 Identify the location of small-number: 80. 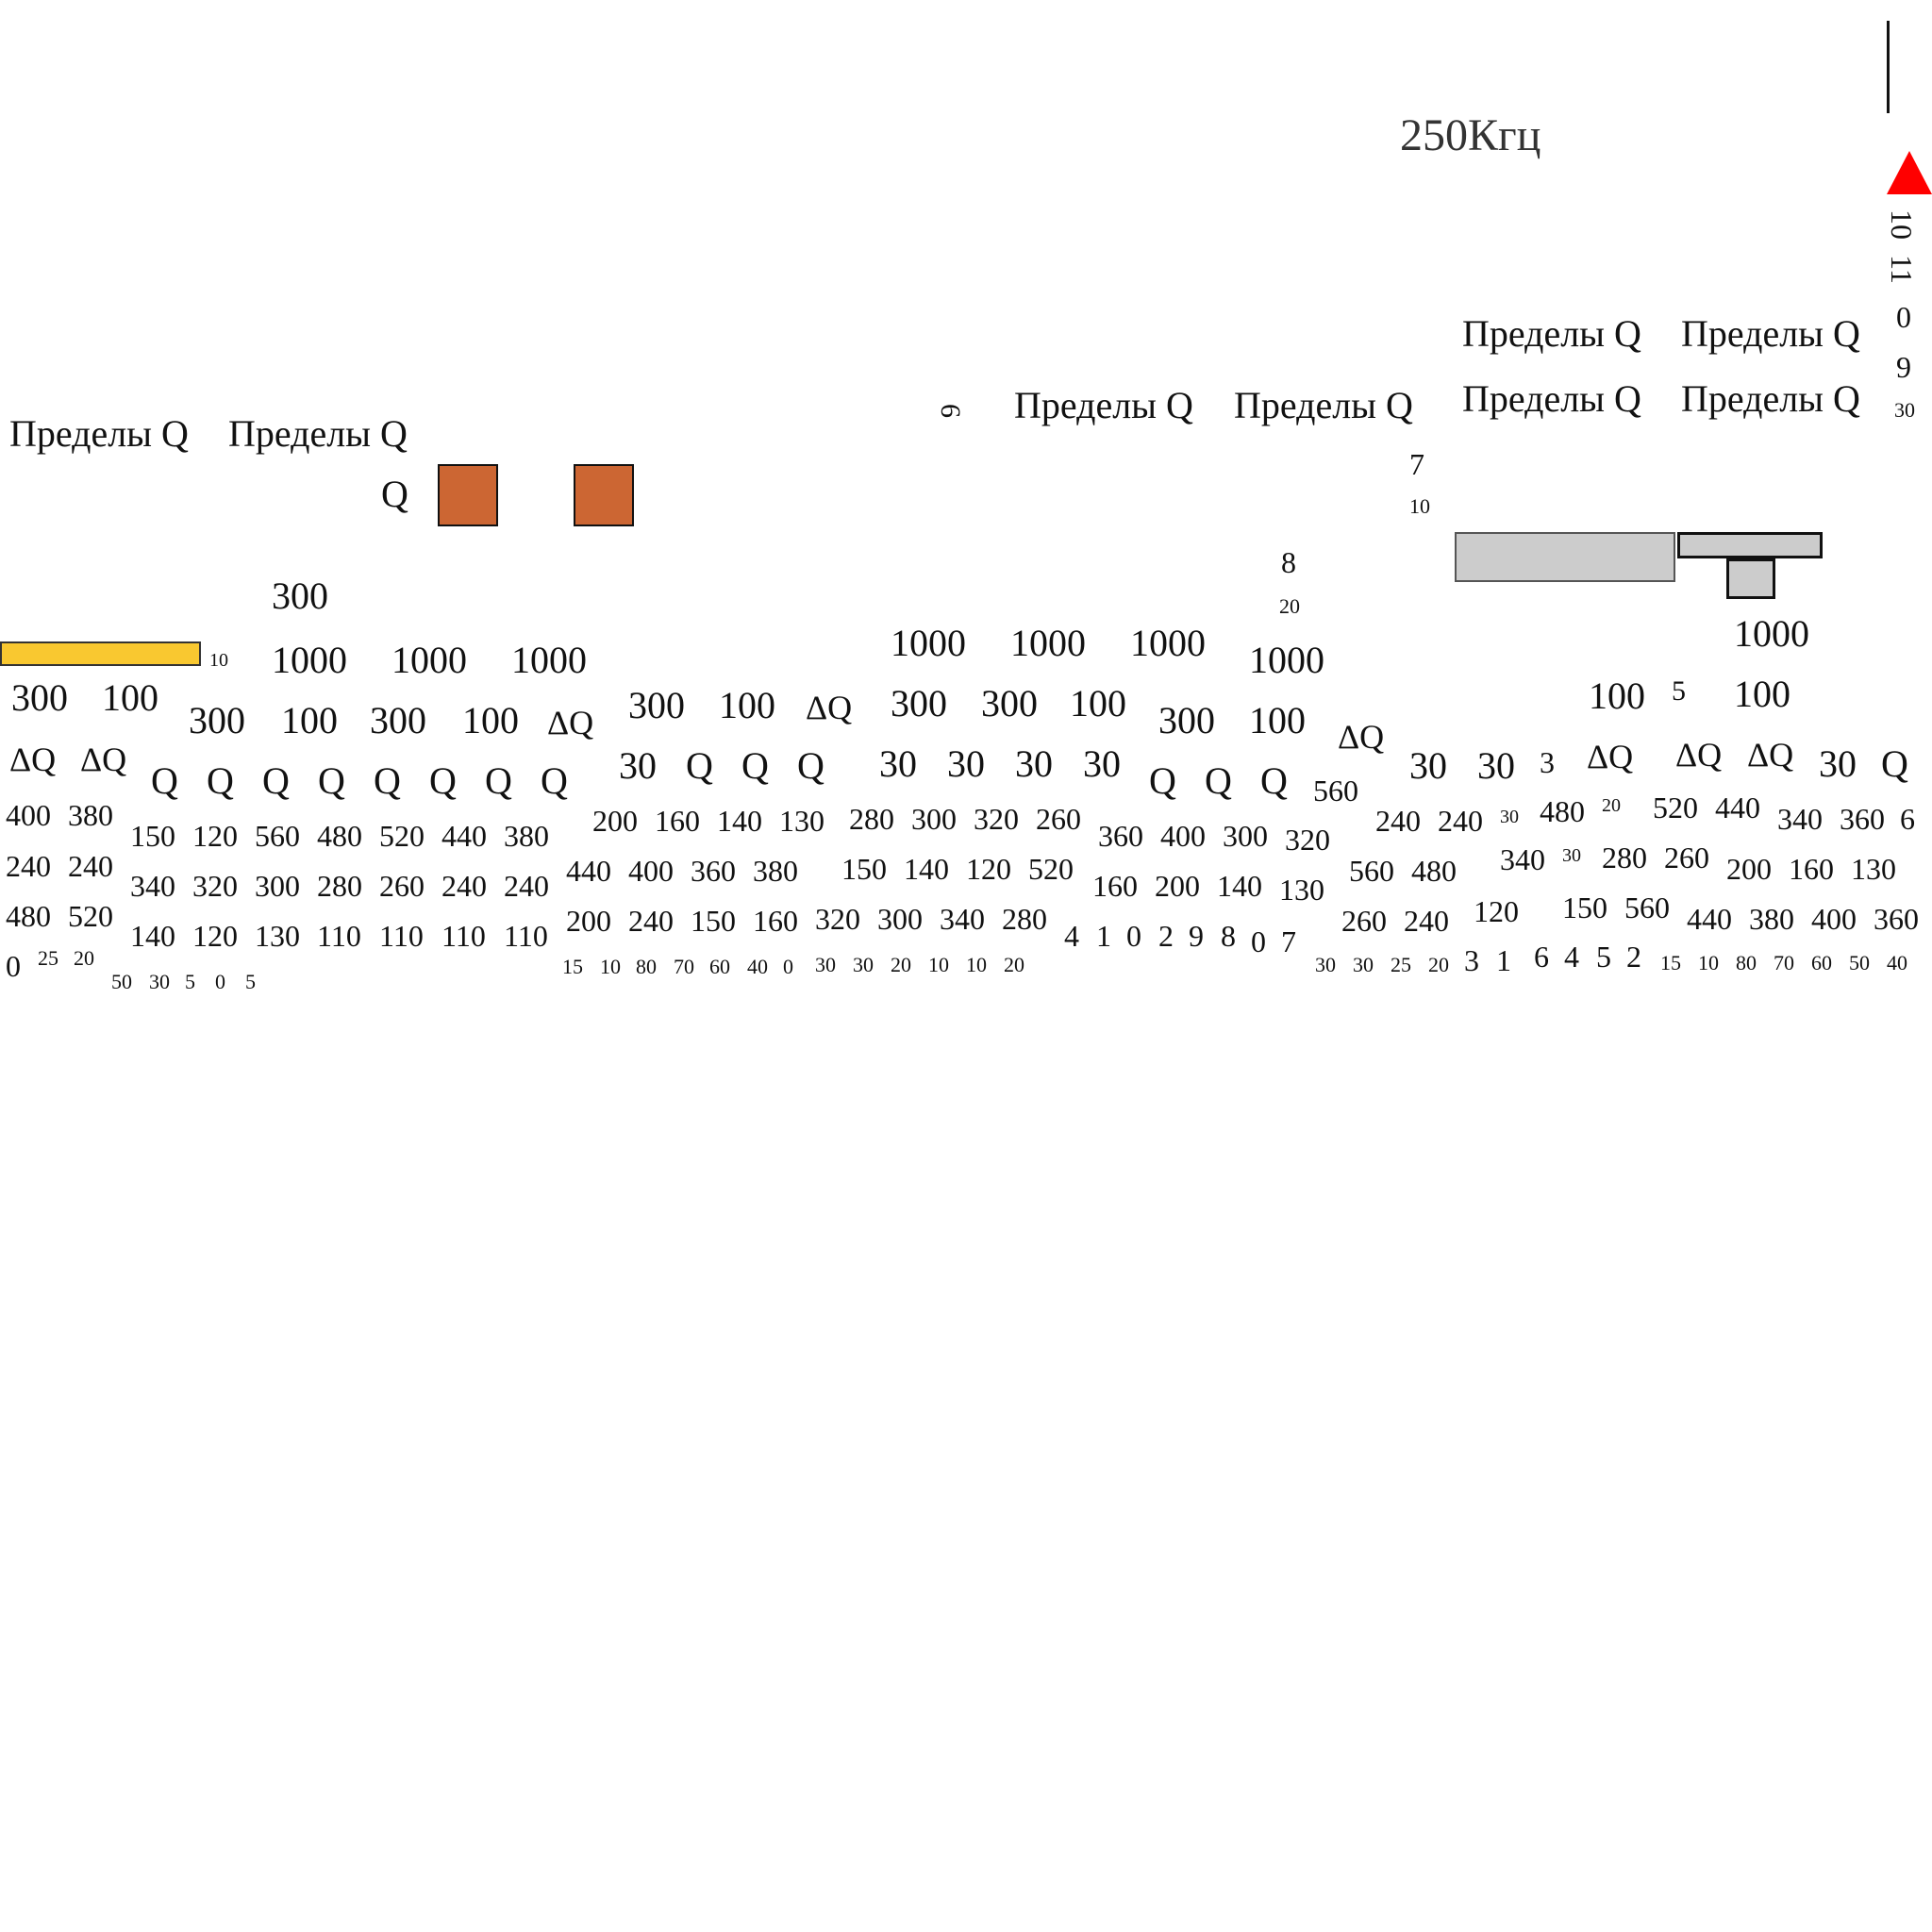
(647, 967).